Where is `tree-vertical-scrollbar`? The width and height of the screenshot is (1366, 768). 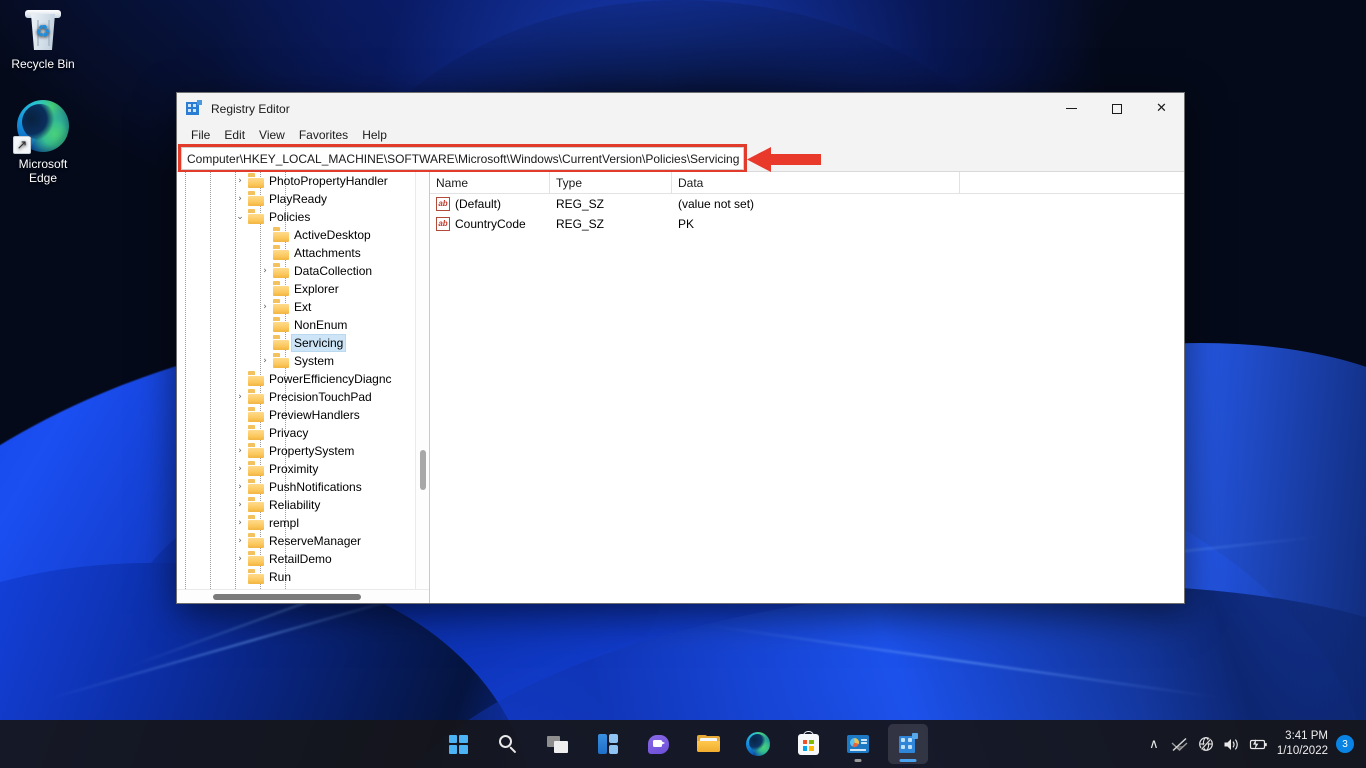 tree-vertical-scrollbar is located at coordinates (422, 380).